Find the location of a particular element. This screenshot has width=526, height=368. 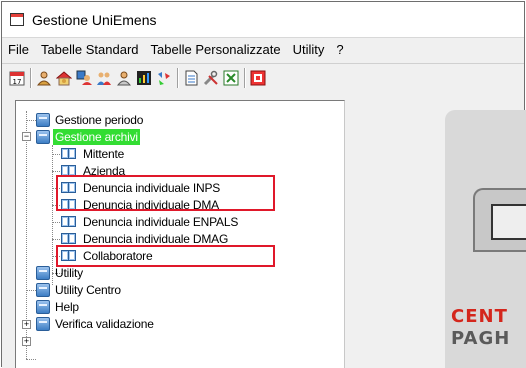

pattern-icon is located at coordinates (164, 78).